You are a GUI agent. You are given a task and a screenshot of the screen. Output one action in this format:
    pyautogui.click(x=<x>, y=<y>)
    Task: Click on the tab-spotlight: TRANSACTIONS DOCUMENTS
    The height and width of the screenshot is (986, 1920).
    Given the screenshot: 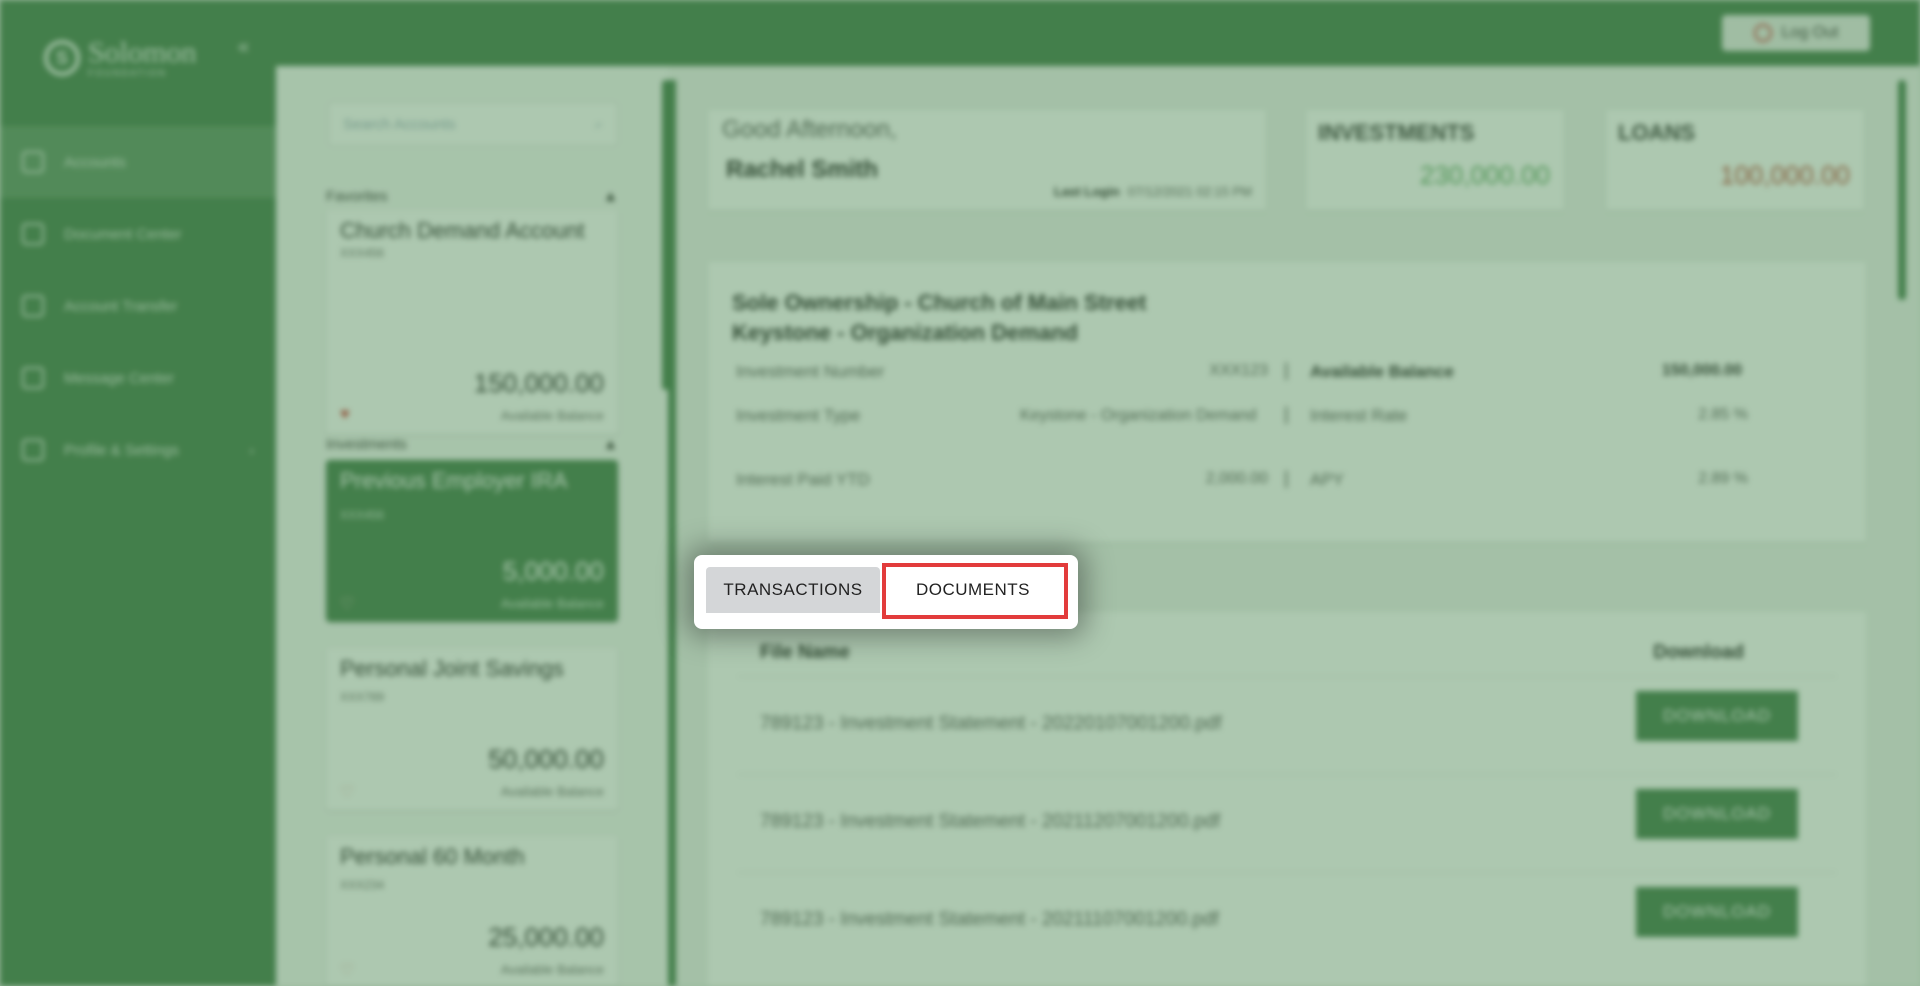 What is the action you would take?
    pyautogui.click(x=886, y=592)
    